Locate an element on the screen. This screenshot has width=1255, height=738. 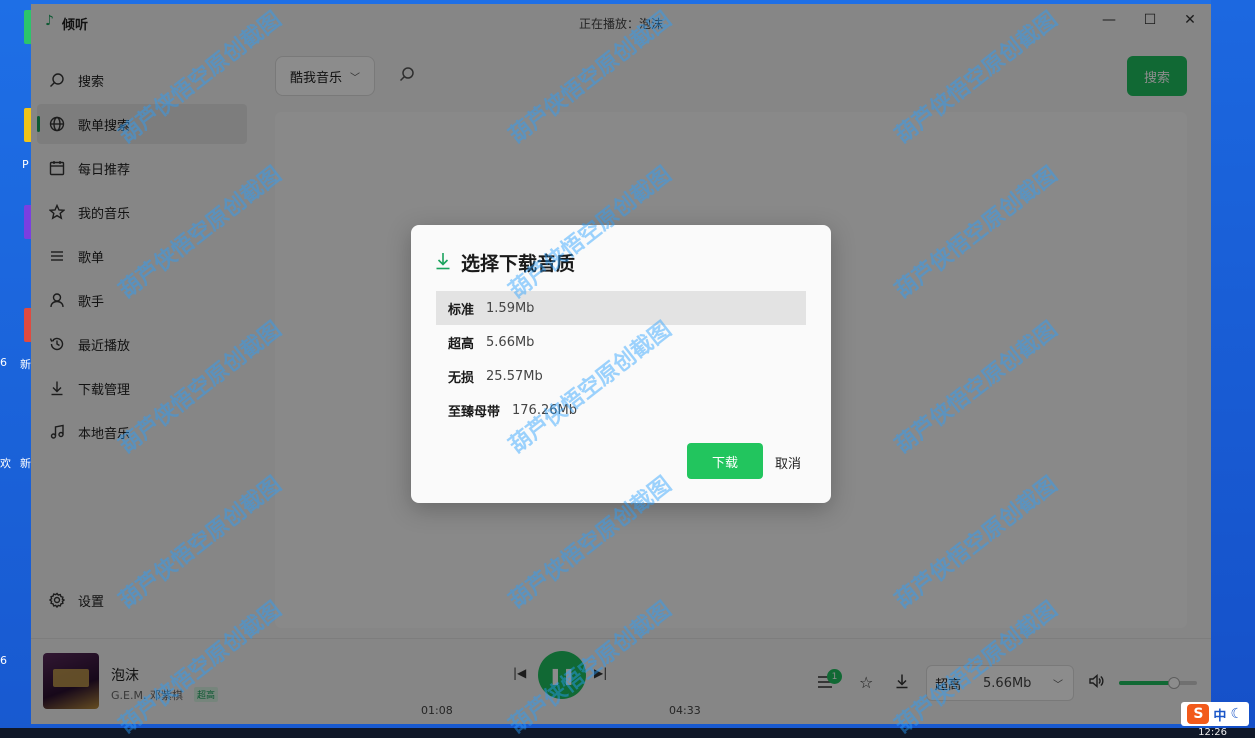
download-button: 下载 is located at coordinates (725, 461).